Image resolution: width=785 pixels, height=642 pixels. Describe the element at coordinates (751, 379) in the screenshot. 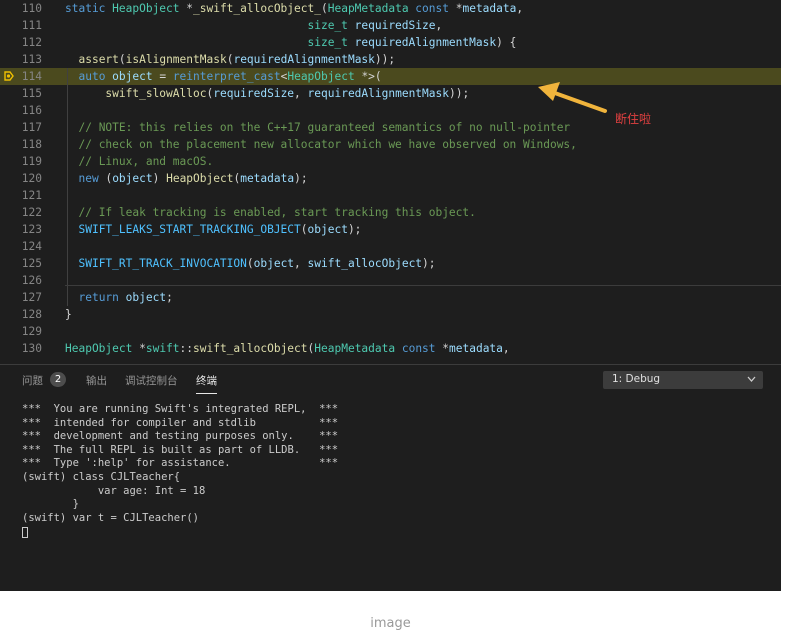

I see `chevron-down-icon` at that location.